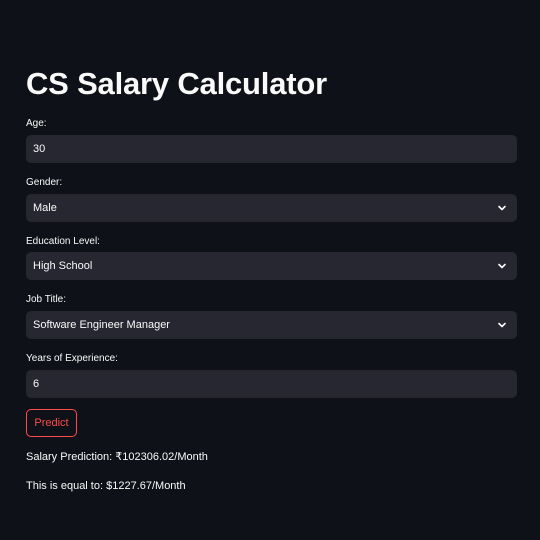  What do you see at coordinates (117, 457) in the screenshot?
I see `salary-prediction-text: Salary Prediction: ₹102306.02/Month` at bounding box center [117, 457].